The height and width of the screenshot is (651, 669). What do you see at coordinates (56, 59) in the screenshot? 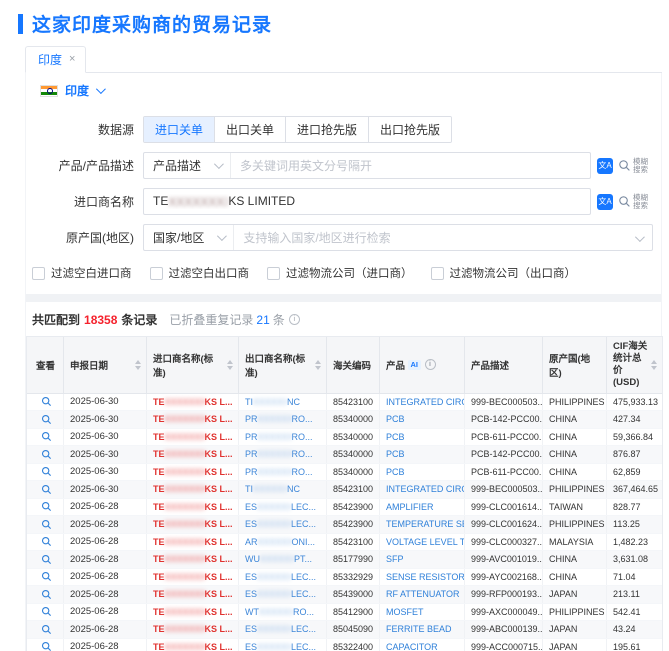
I see `tab-india: 印度 ×` at bounding box center [56, 59].